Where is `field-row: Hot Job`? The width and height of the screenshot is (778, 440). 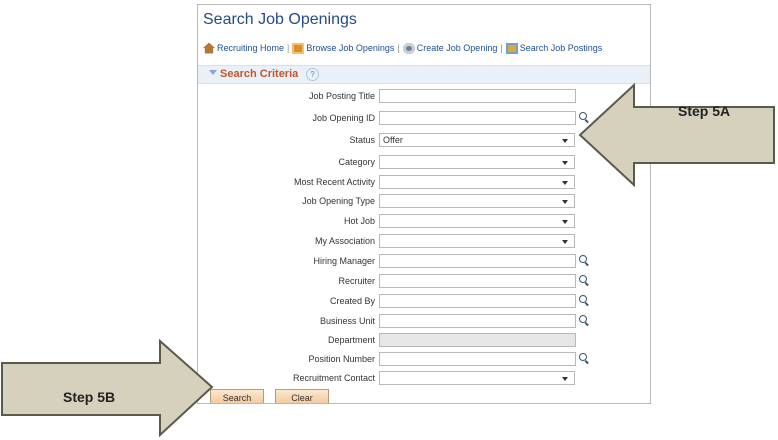 field-row: Hot Job is located at coordinates (424, 222).